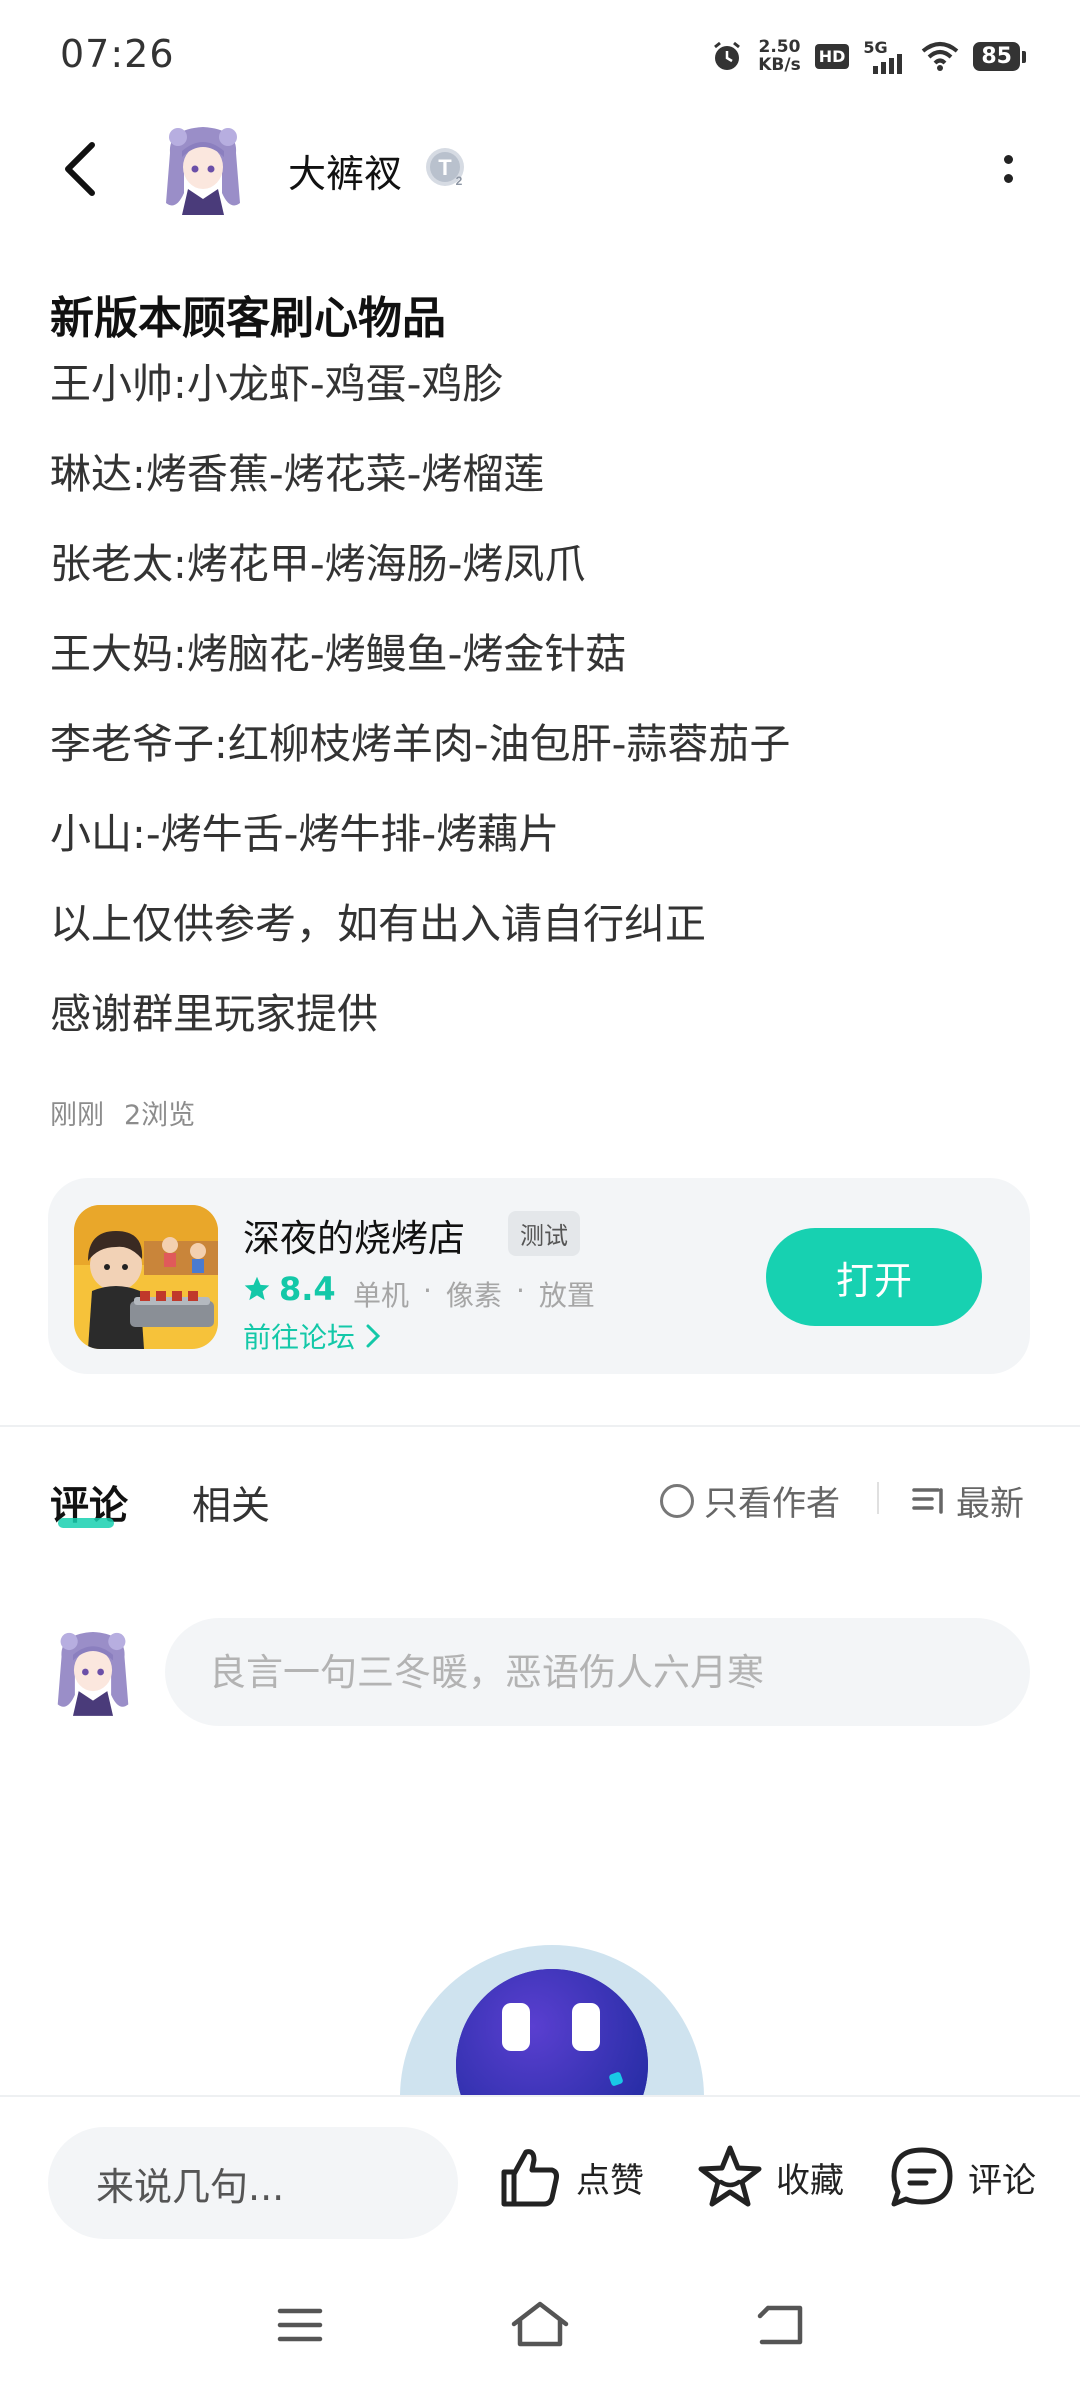  What do you see at coordinates (779, 47) in the screenshot?
I see `speed-value: 2.50` at bounding box center [779, 47].